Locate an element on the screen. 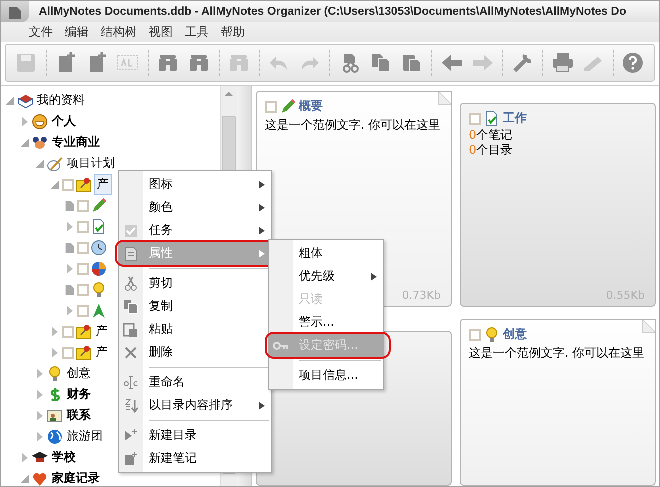  card-icon is located at coordinates (55, 416).